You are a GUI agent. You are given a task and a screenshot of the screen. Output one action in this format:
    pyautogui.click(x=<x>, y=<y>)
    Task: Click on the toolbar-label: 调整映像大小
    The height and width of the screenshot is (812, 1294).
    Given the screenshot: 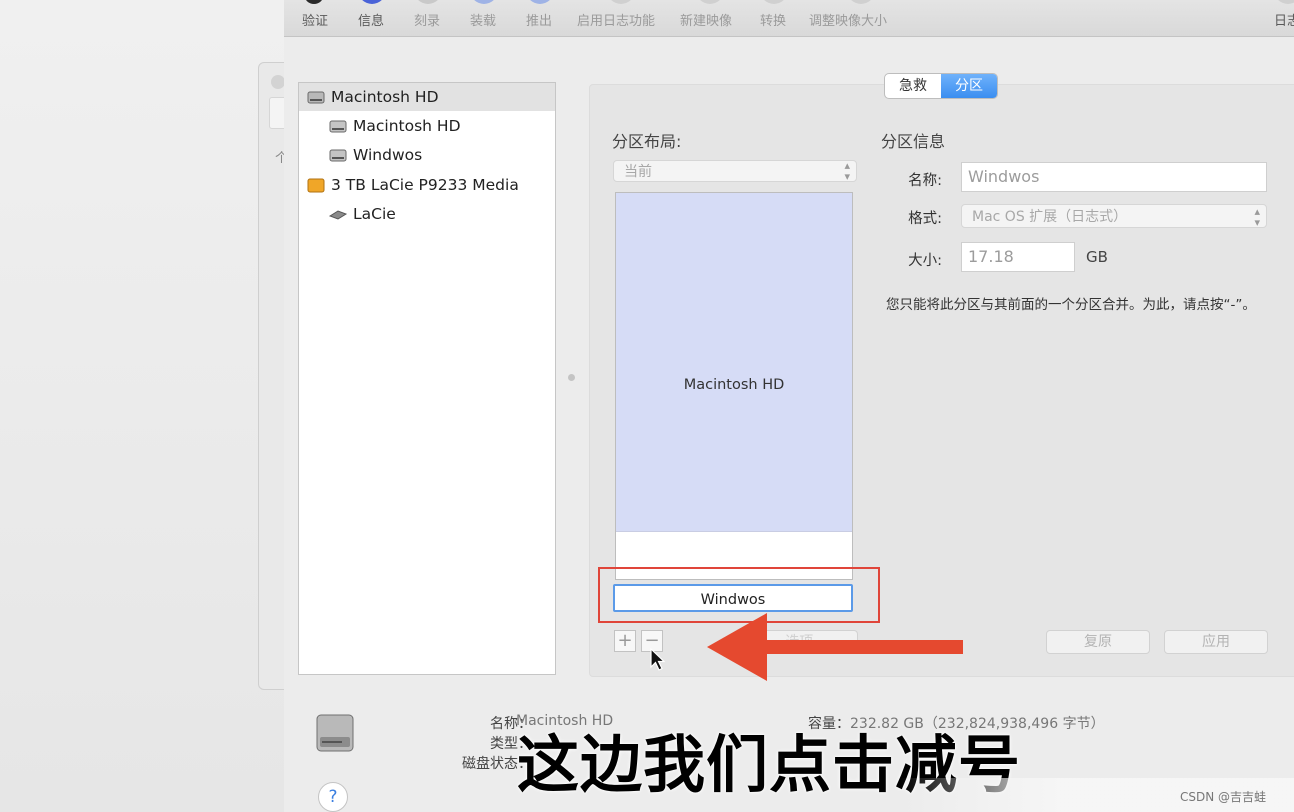 What is the action you would take?
    pyautogui.click(x=848, y=21)
    